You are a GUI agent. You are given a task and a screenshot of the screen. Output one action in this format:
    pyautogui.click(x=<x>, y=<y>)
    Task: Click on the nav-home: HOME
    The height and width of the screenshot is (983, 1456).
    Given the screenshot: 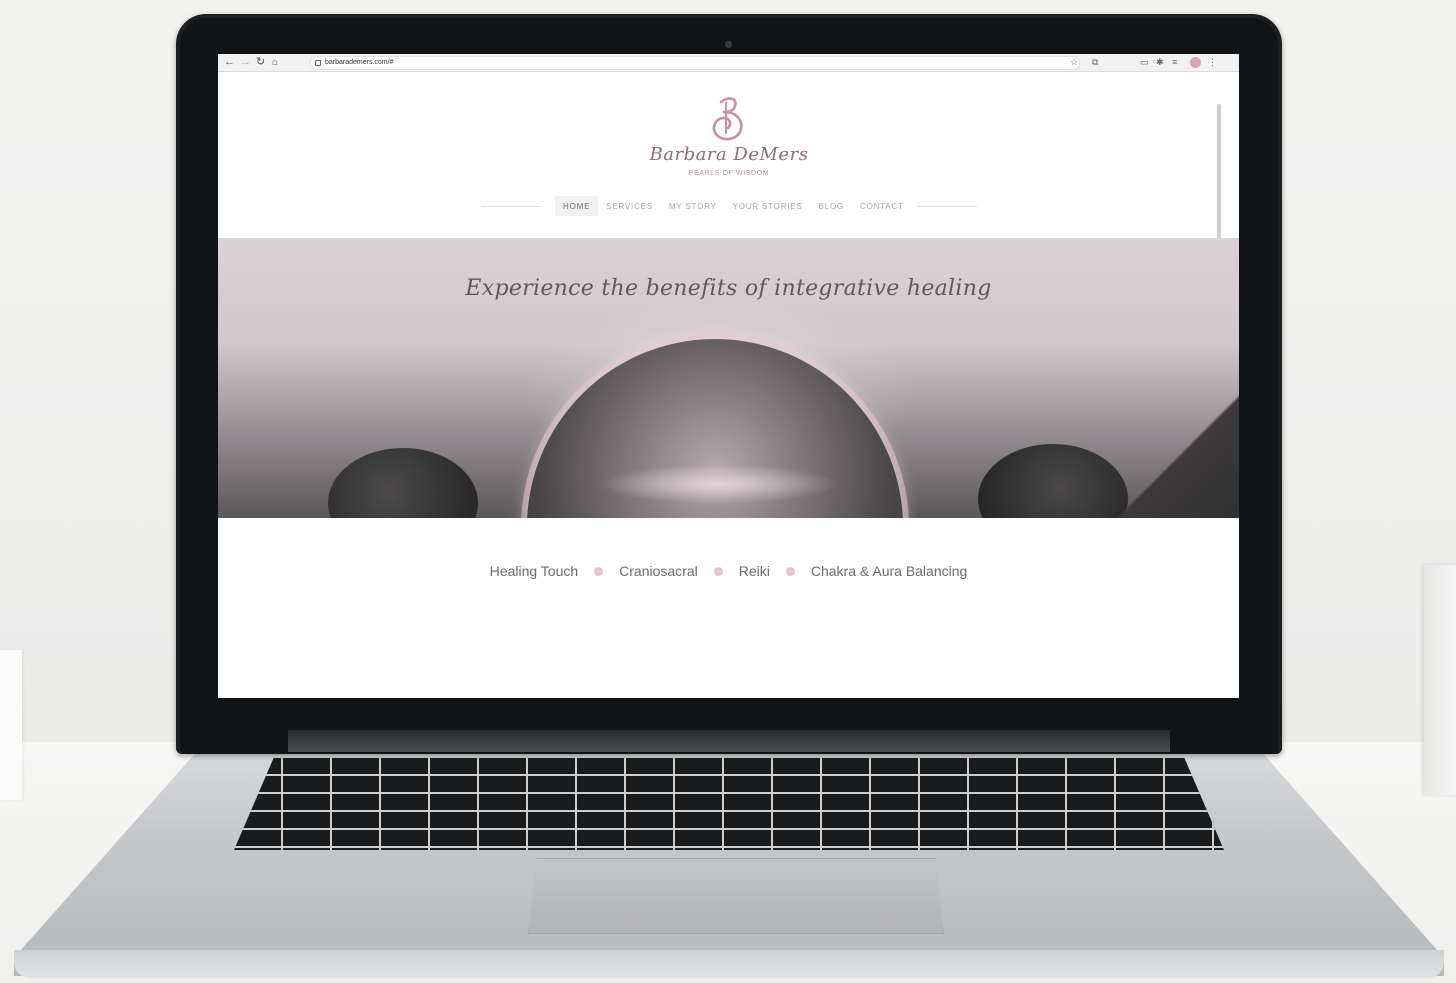 What is the action you would take?
    pyautogui.click(x=577, y=206)
    